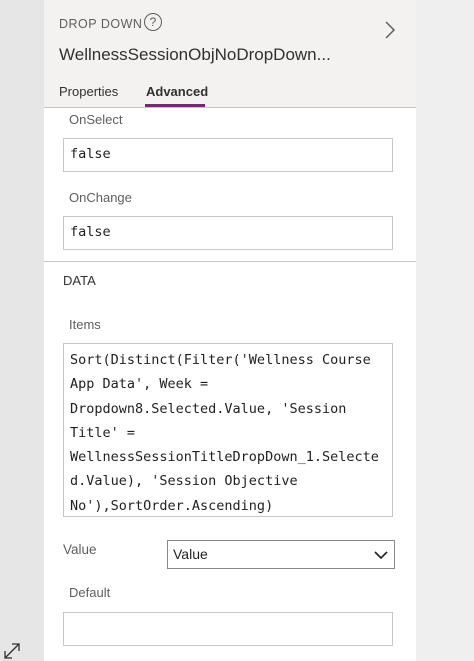 The height and width of the screenshot is (661, 474). I want to click on help-circle-icon: ?, so click(153, 22).